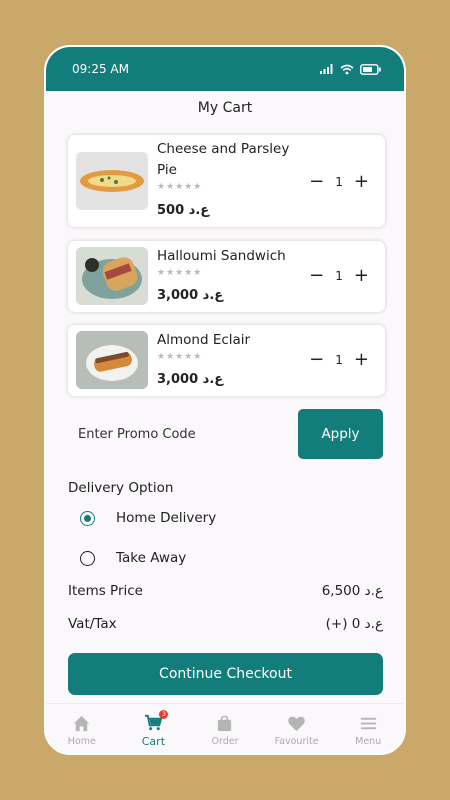 Image resolution: width=450 pixels, height=800 pixels. Describe the element at coordinates (221, 256) in the screenshot. I see `item-name: Halloumi Sandwich` at that location.